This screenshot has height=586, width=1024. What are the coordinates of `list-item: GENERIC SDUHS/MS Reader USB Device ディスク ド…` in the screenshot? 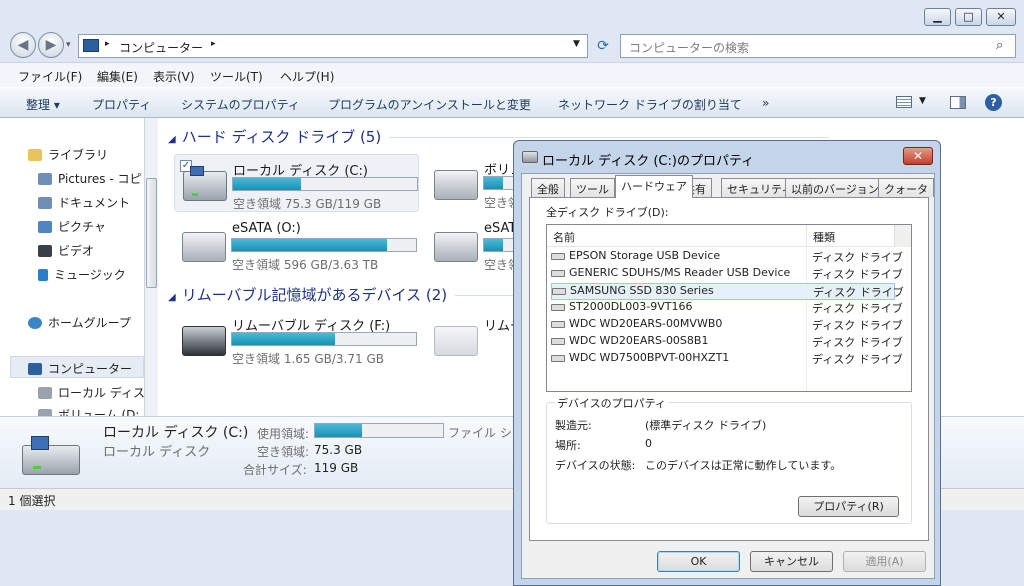 It's located at (727, 274).